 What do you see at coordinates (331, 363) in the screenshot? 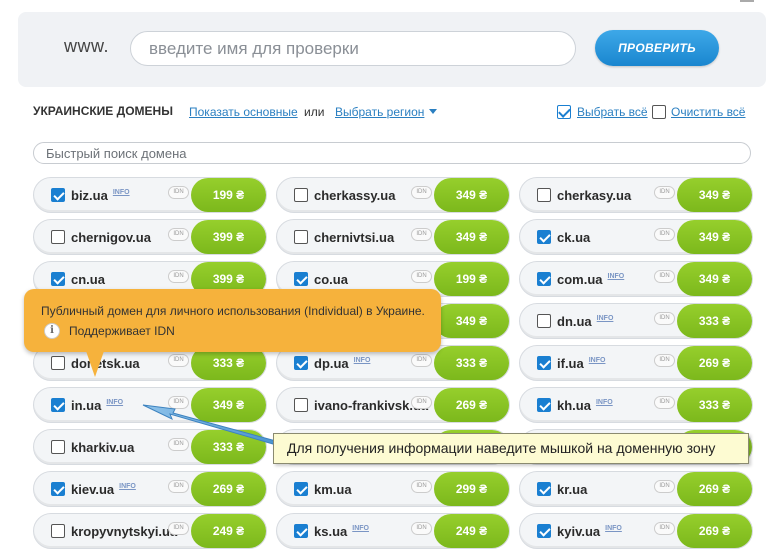
I see `domain-name-text: dp.ua` at bounding box center [331, 363].